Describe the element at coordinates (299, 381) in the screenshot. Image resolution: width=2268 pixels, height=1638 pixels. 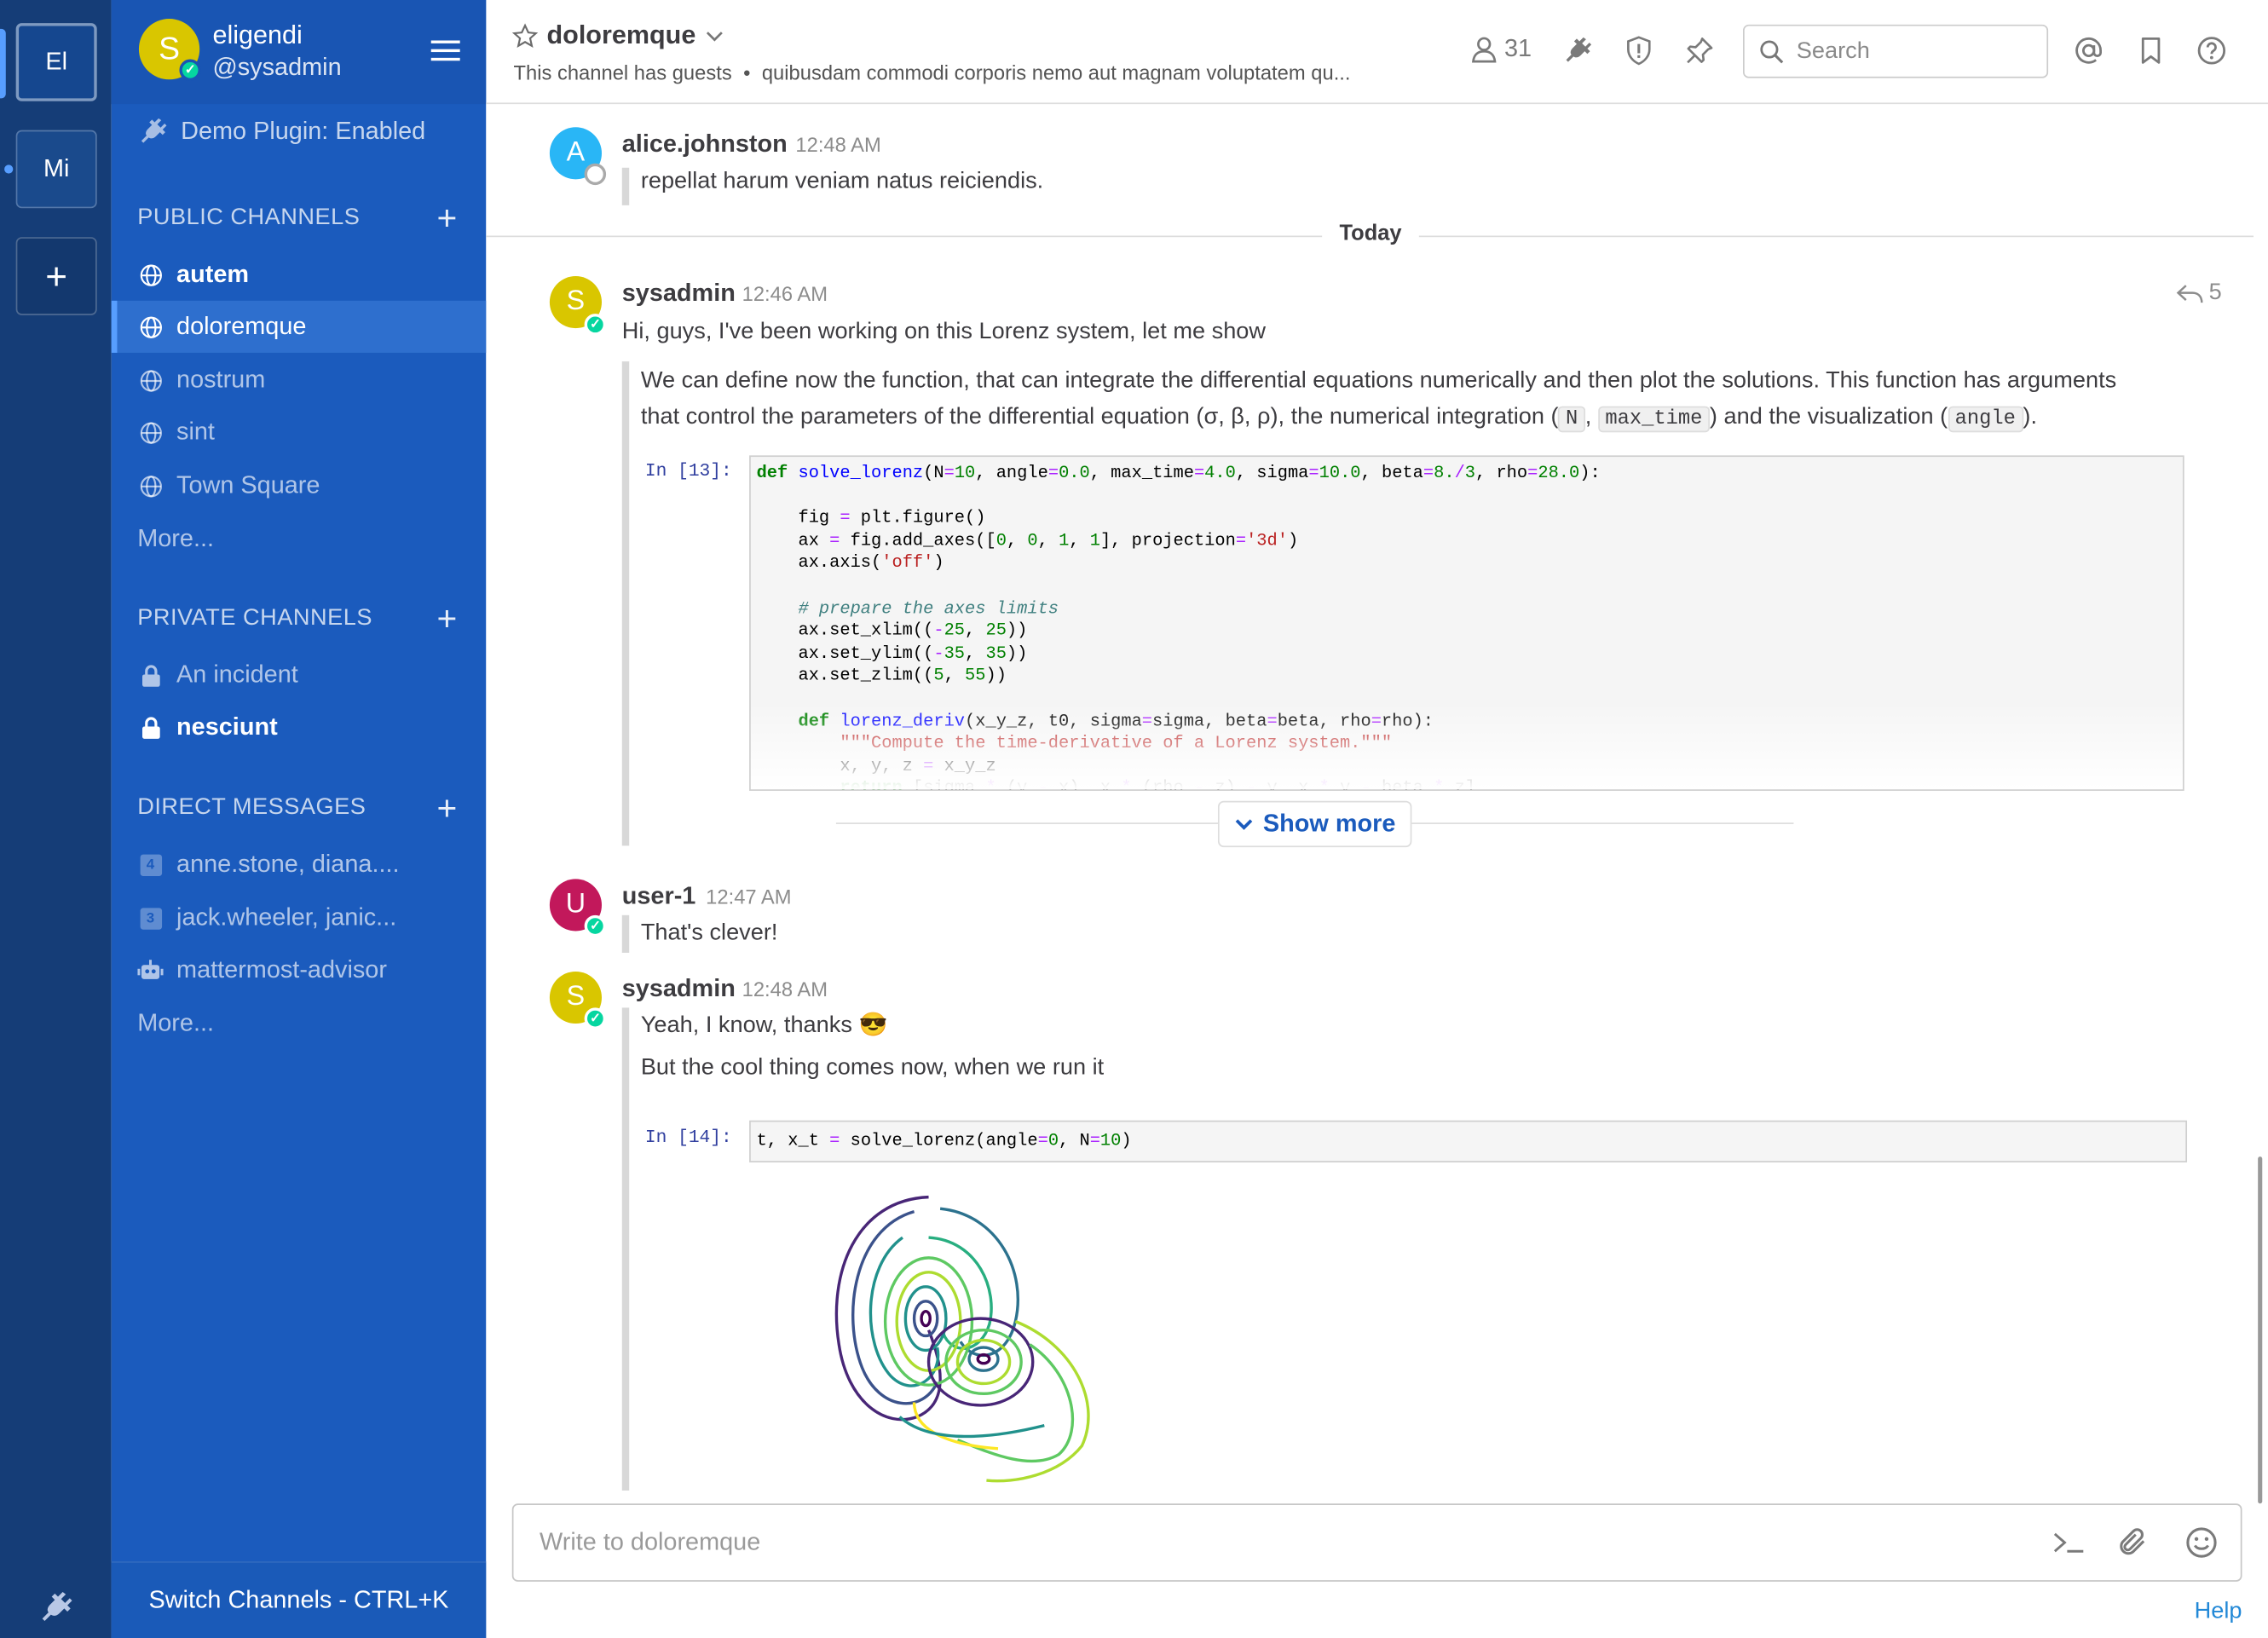
I see `sidebar-item-nostrum: nostrum` at that location.